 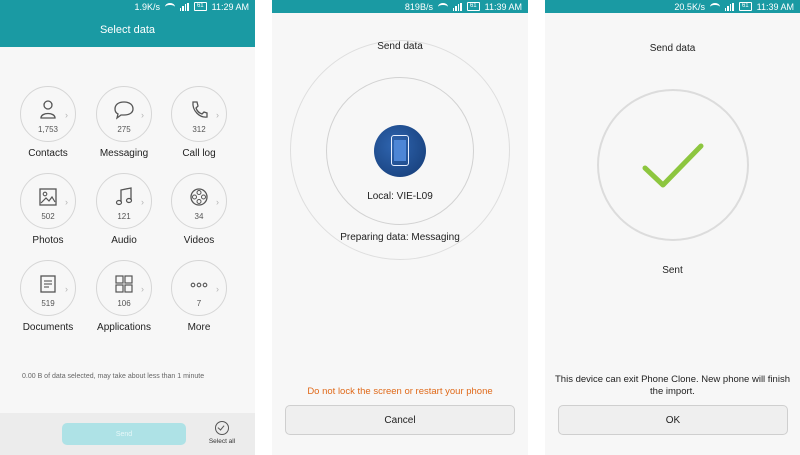 I want to click on category-circle: › 519, so click(x=48, y=288).